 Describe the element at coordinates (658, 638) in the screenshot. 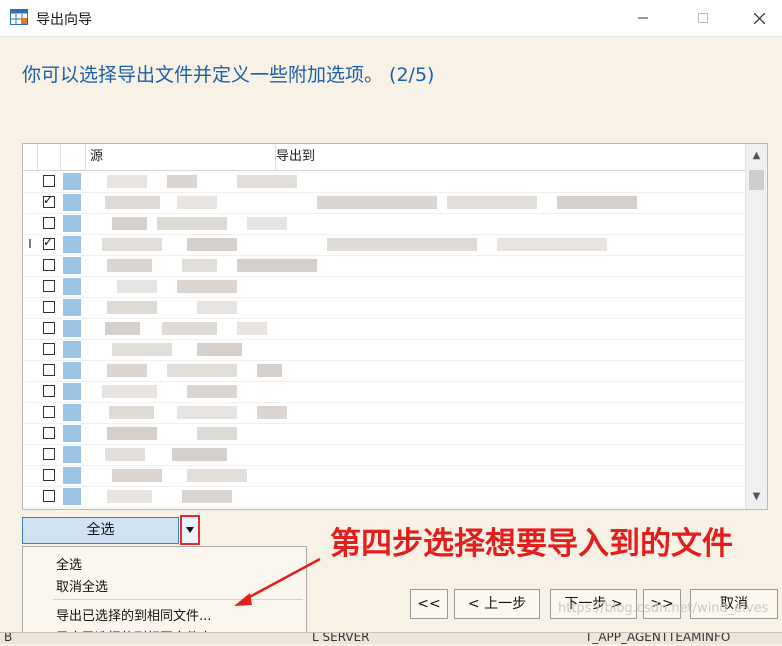

I see `footer-right-text: T_APP_AGENTTEAMINFO` at that location.